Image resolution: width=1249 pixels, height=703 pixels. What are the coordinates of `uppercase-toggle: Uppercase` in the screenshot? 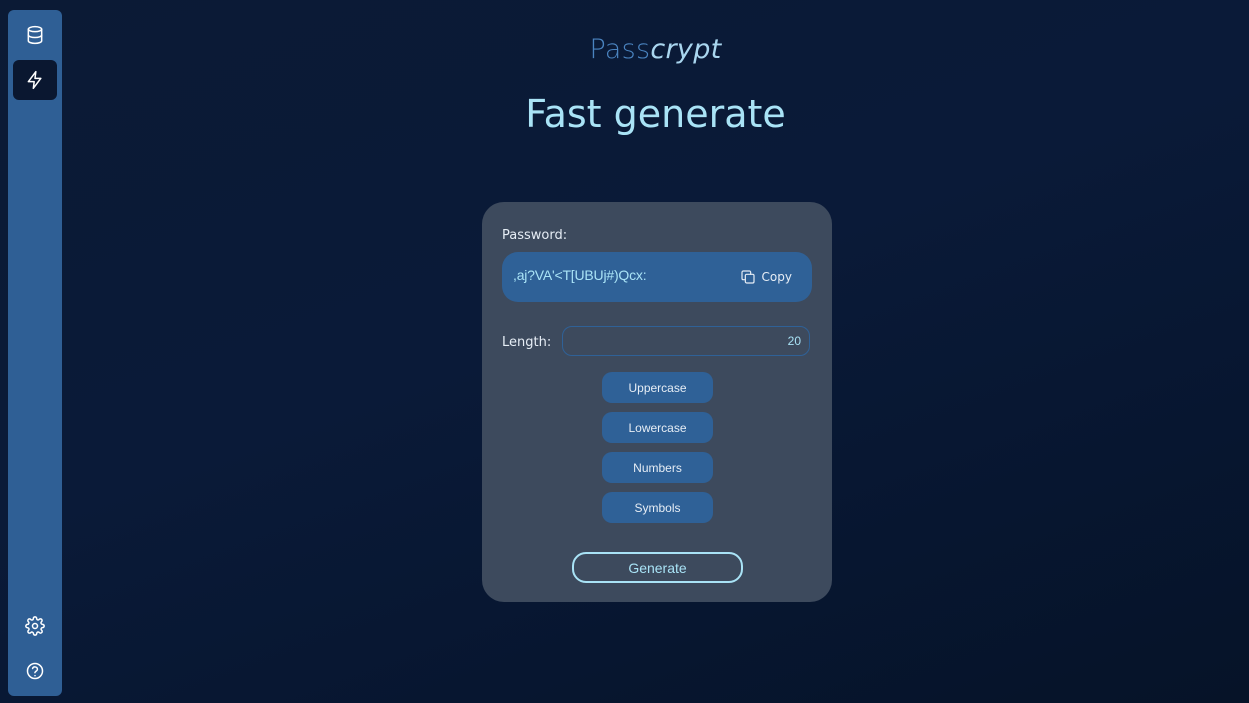 It's located at (657, 387).